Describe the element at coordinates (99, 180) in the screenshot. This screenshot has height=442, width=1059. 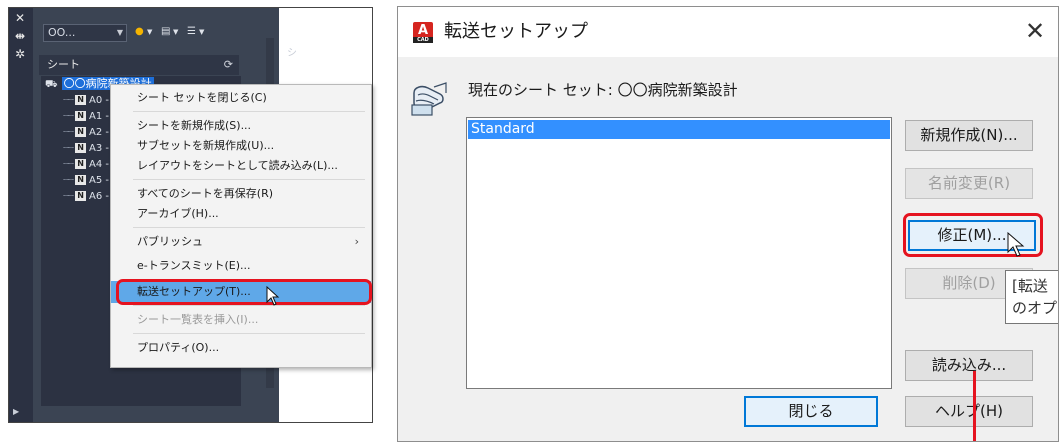
I see `tree-item-label: A5 -` at that location.